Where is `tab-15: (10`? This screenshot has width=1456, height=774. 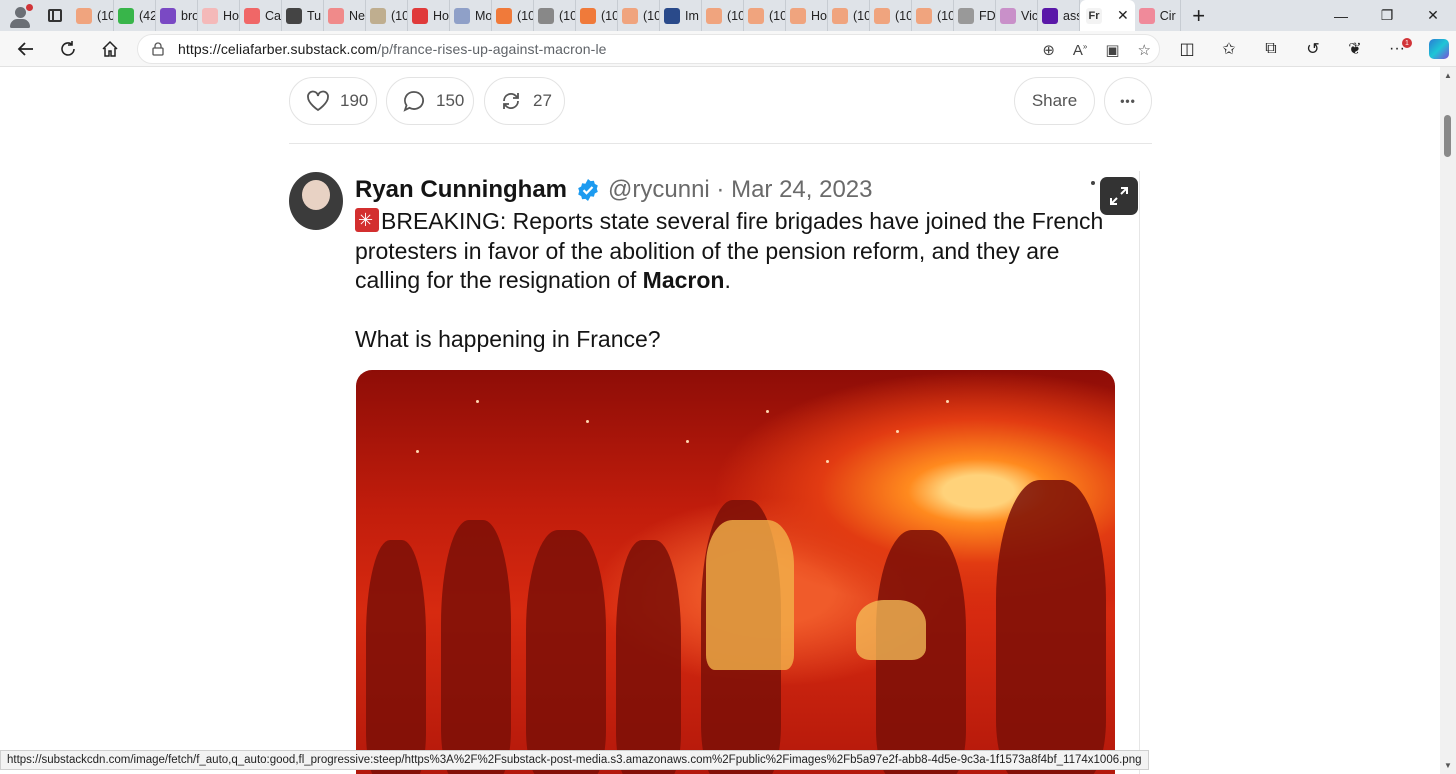
tab-15: (10 is located at coordinates (723, 15).